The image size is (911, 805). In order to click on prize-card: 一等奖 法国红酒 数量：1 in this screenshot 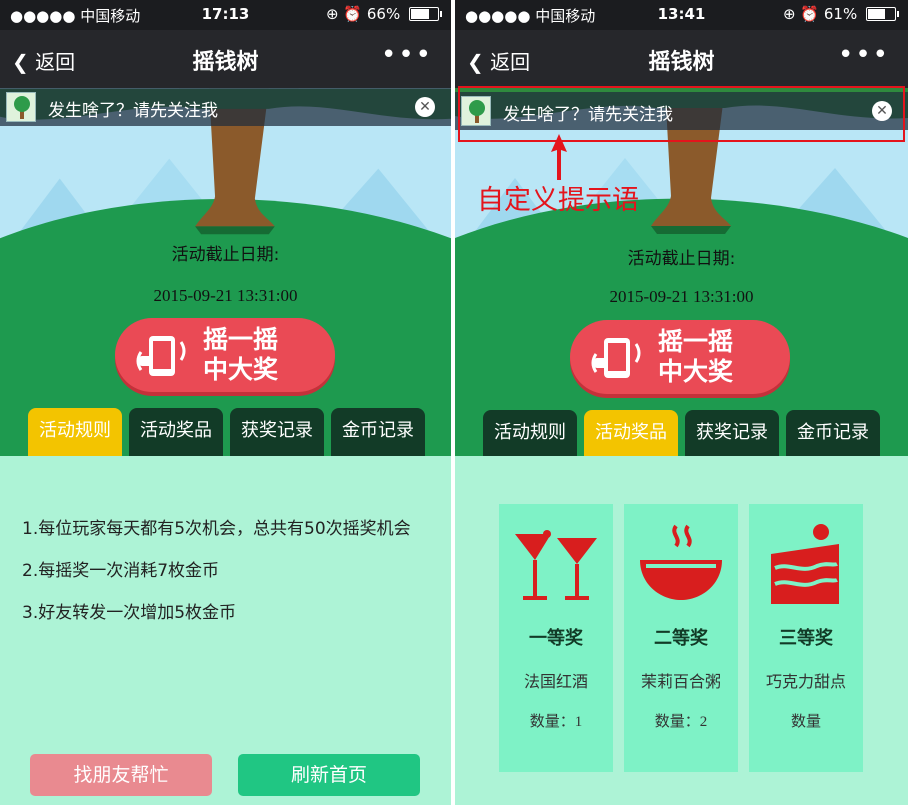, I will do `click(556, 638)`.